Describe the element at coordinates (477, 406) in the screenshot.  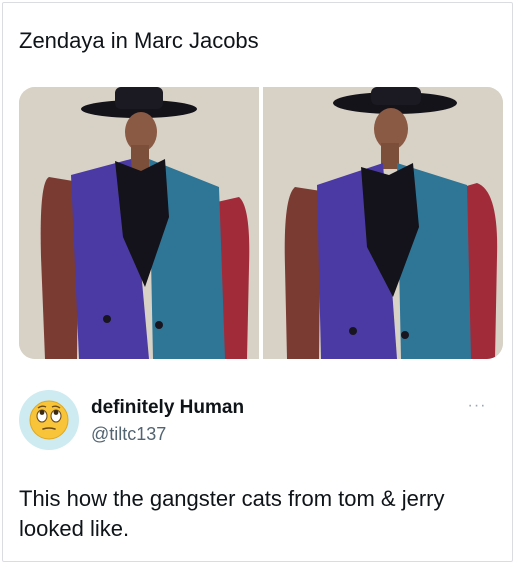
I see `more-options-icon: ···` at that location.